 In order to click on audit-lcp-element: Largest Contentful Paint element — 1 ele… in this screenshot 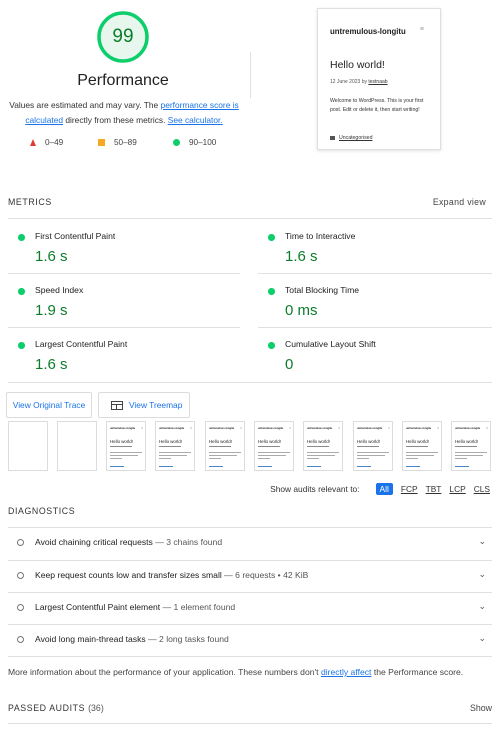, I will do `click(250, 608)`.